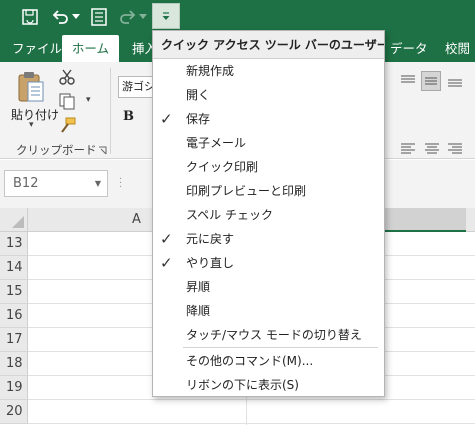  What do you see at coordinates (14, 340) in the screenshot?
I see `row-header: 17` at bounding box center [14, 340].